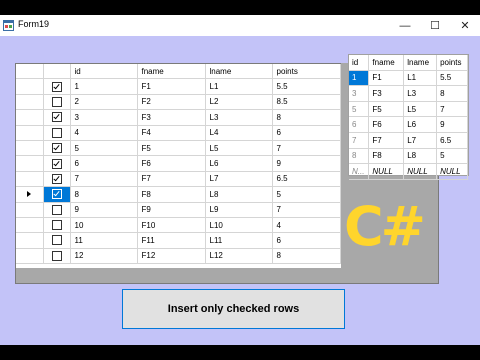  I want to click on table-row: 10 F10 L10 4, so click(178, 225).